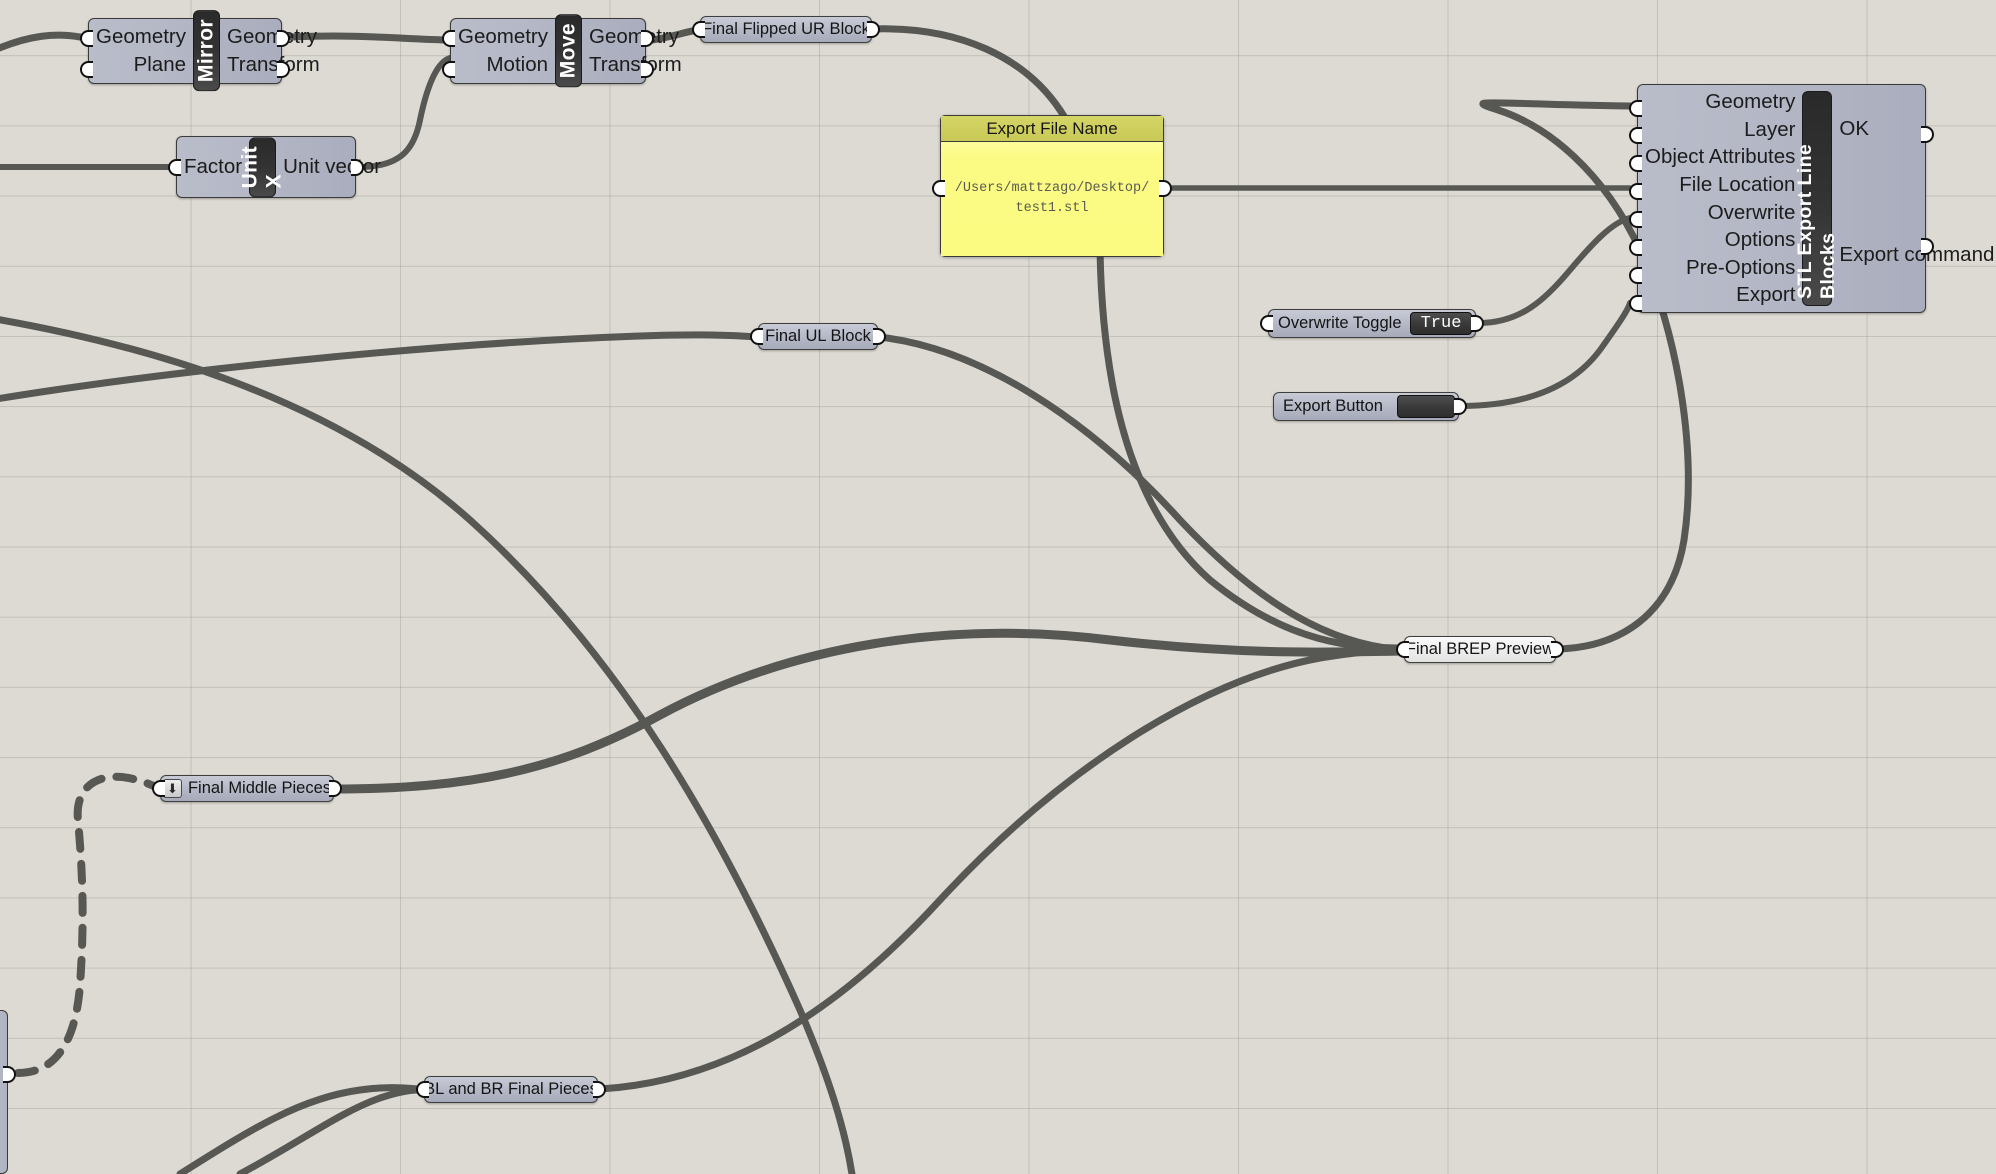  I want to click on port-relay-blbr-in, so click(422, 1089).